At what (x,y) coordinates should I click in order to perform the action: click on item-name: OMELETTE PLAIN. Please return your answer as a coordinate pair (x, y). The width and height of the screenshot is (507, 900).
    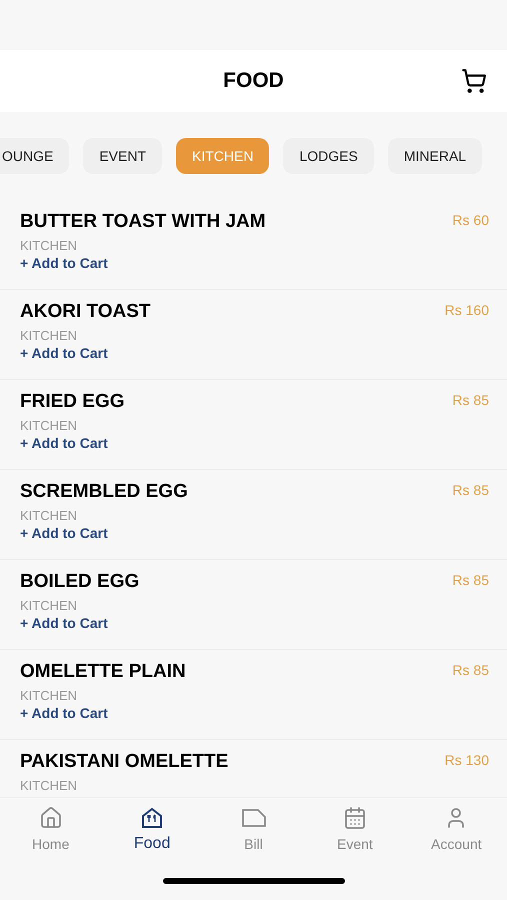
    Looking at the image, I should click on (103, 672).